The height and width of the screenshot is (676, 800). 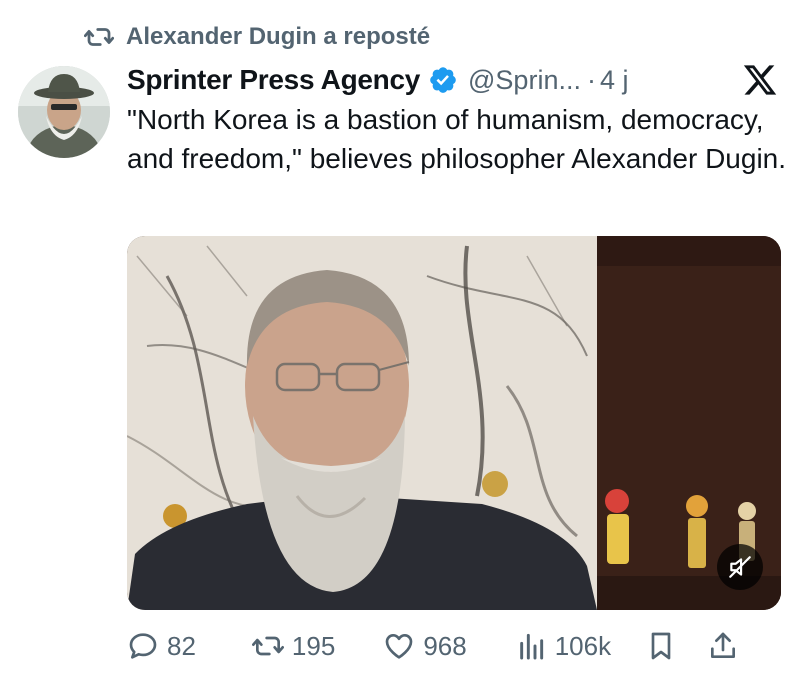 I want to click on reply-count: 82, so click(x=181, y=645).